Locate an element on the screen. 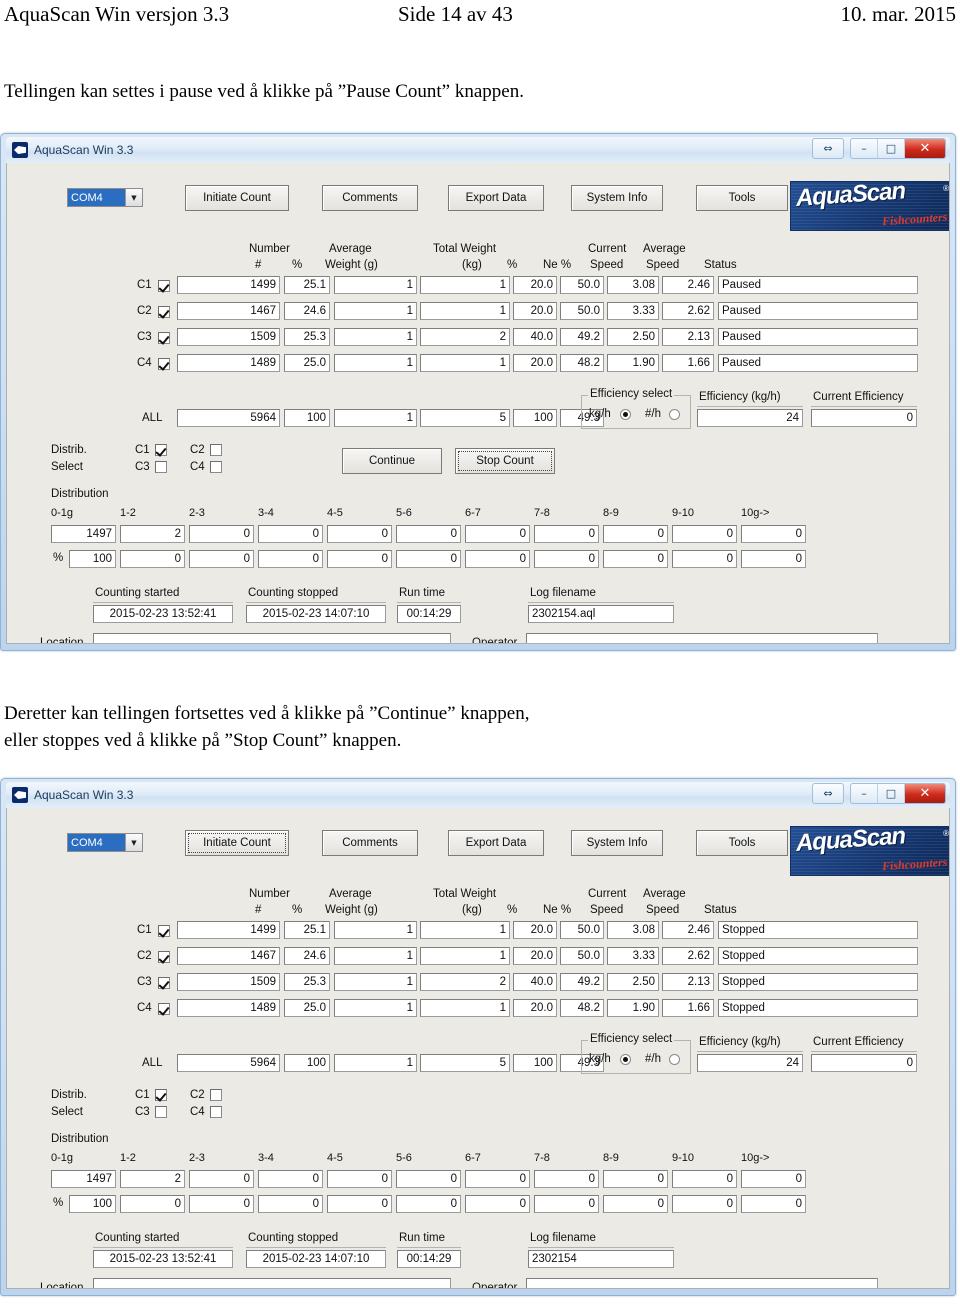 This screenshot has height=1316, width=960. log-filename-field: 2302154 is located at coordinates (601, 1259).